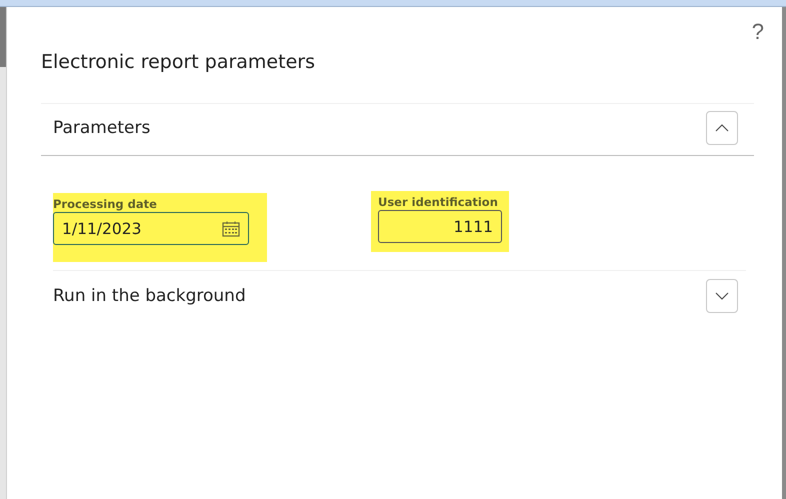 The image size is (786, 499). I want to click on section-title: Parameters, so click(101, 128).